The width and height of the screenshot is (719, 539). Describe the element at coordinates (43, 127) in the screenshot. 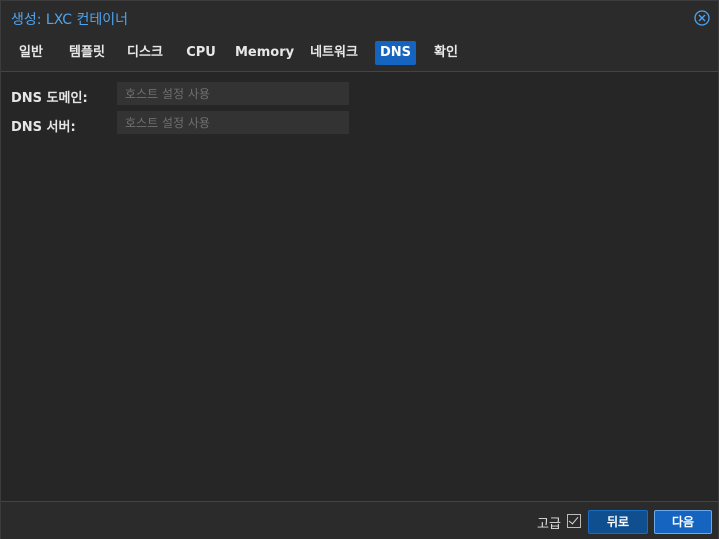

I see `dns-server-label: DNS 서버:` at that location.